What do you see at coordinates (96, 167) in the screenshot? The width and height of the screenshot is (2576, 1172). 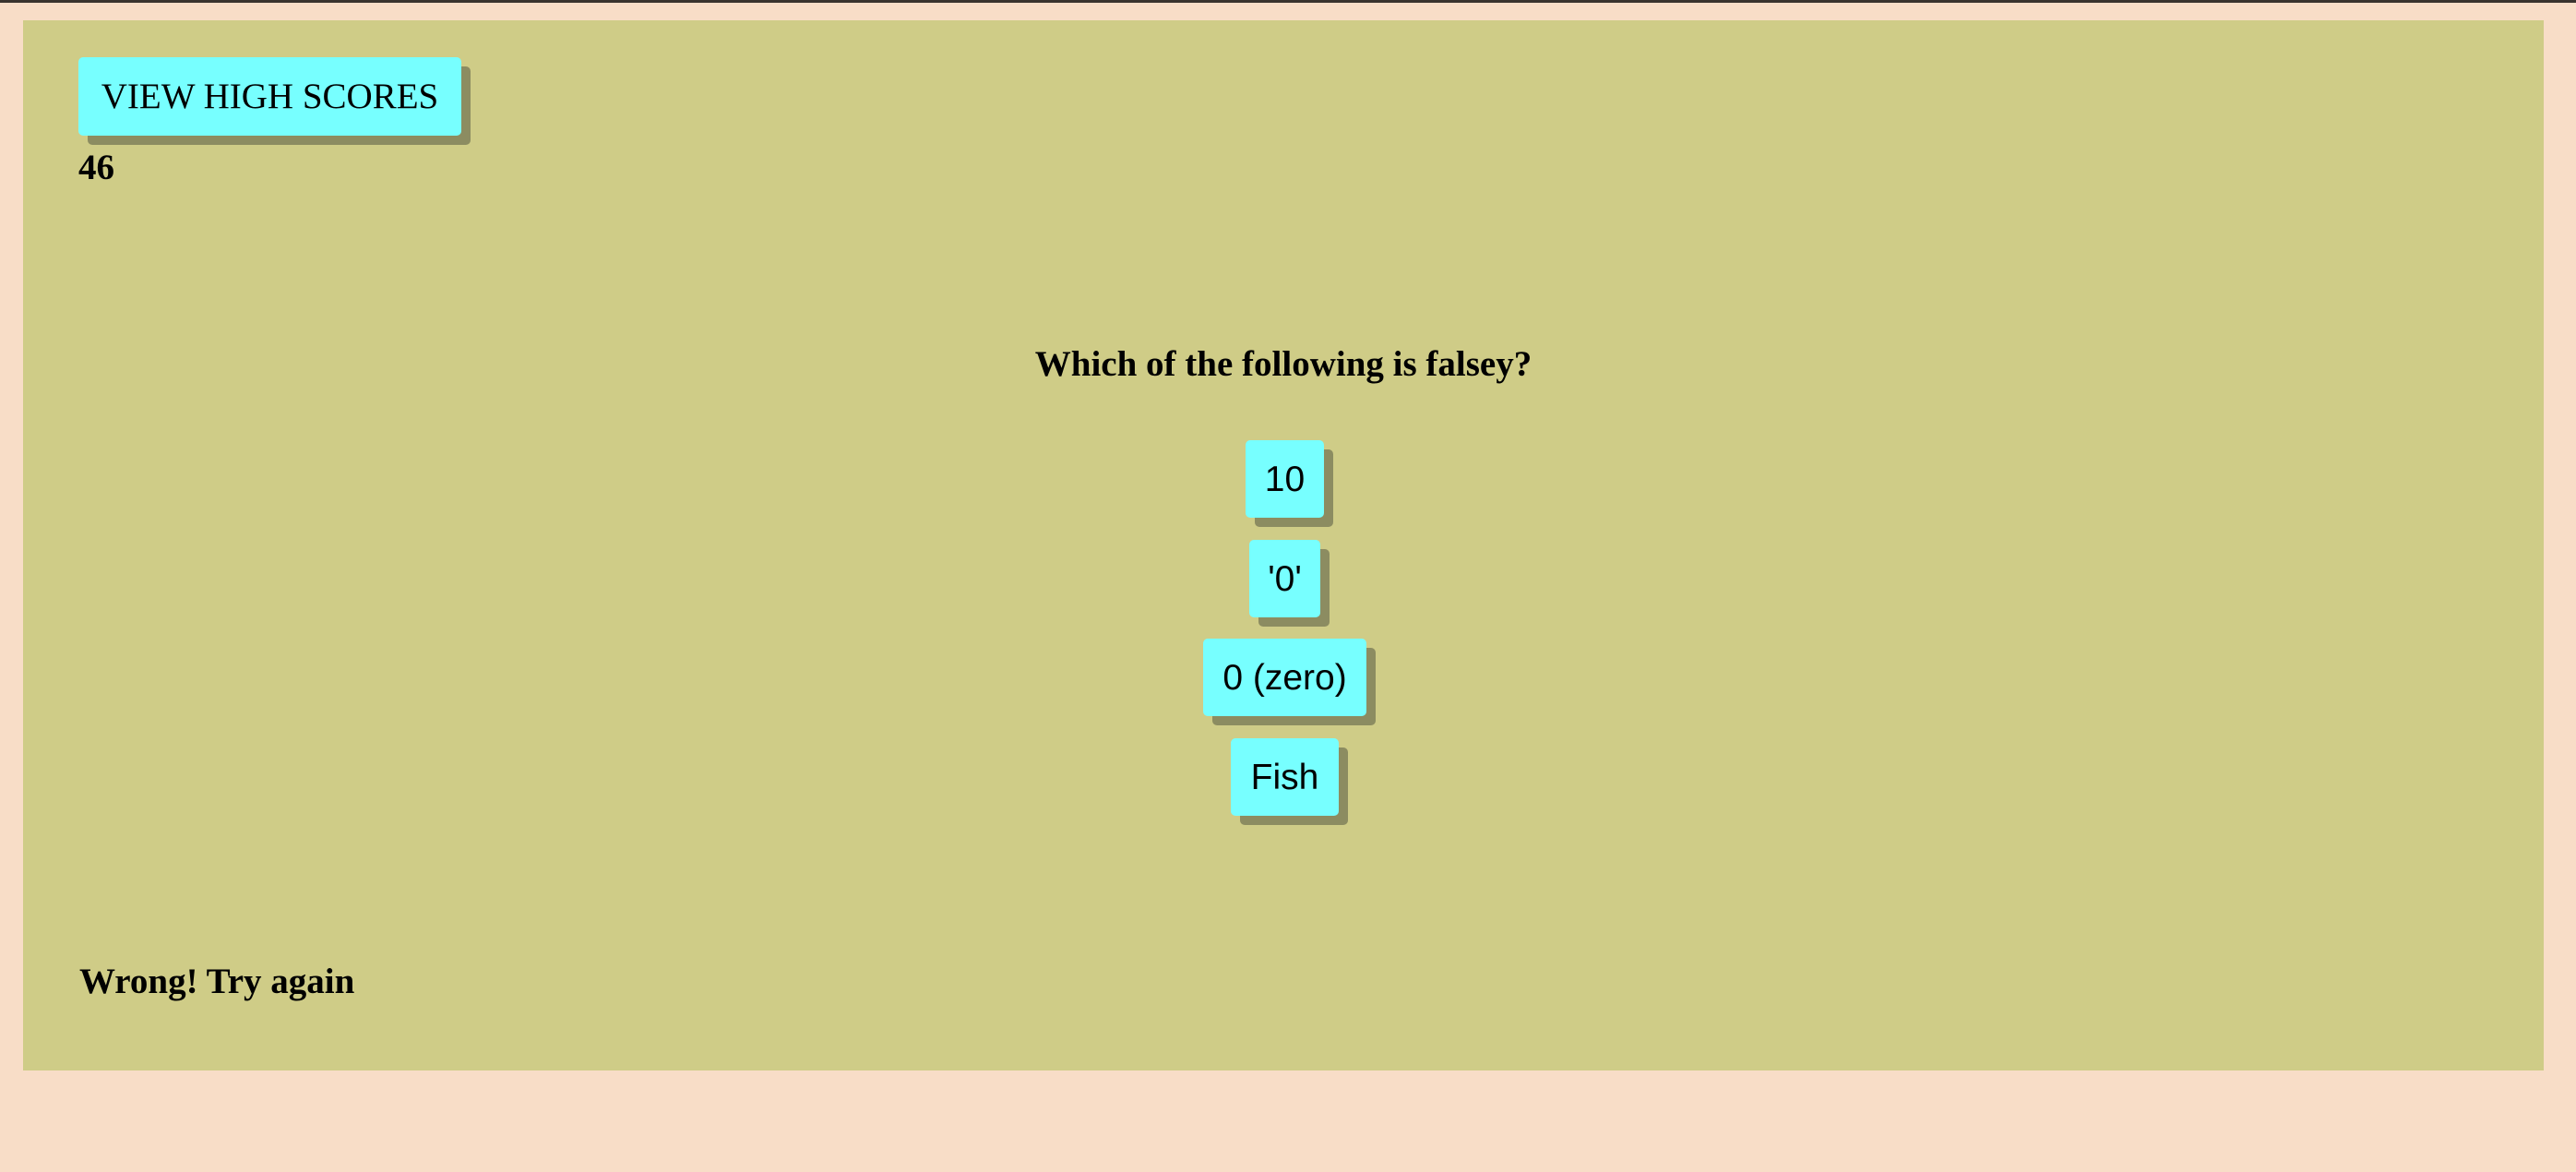 I see `timer-value: 46` at bounding box center [96, 167].